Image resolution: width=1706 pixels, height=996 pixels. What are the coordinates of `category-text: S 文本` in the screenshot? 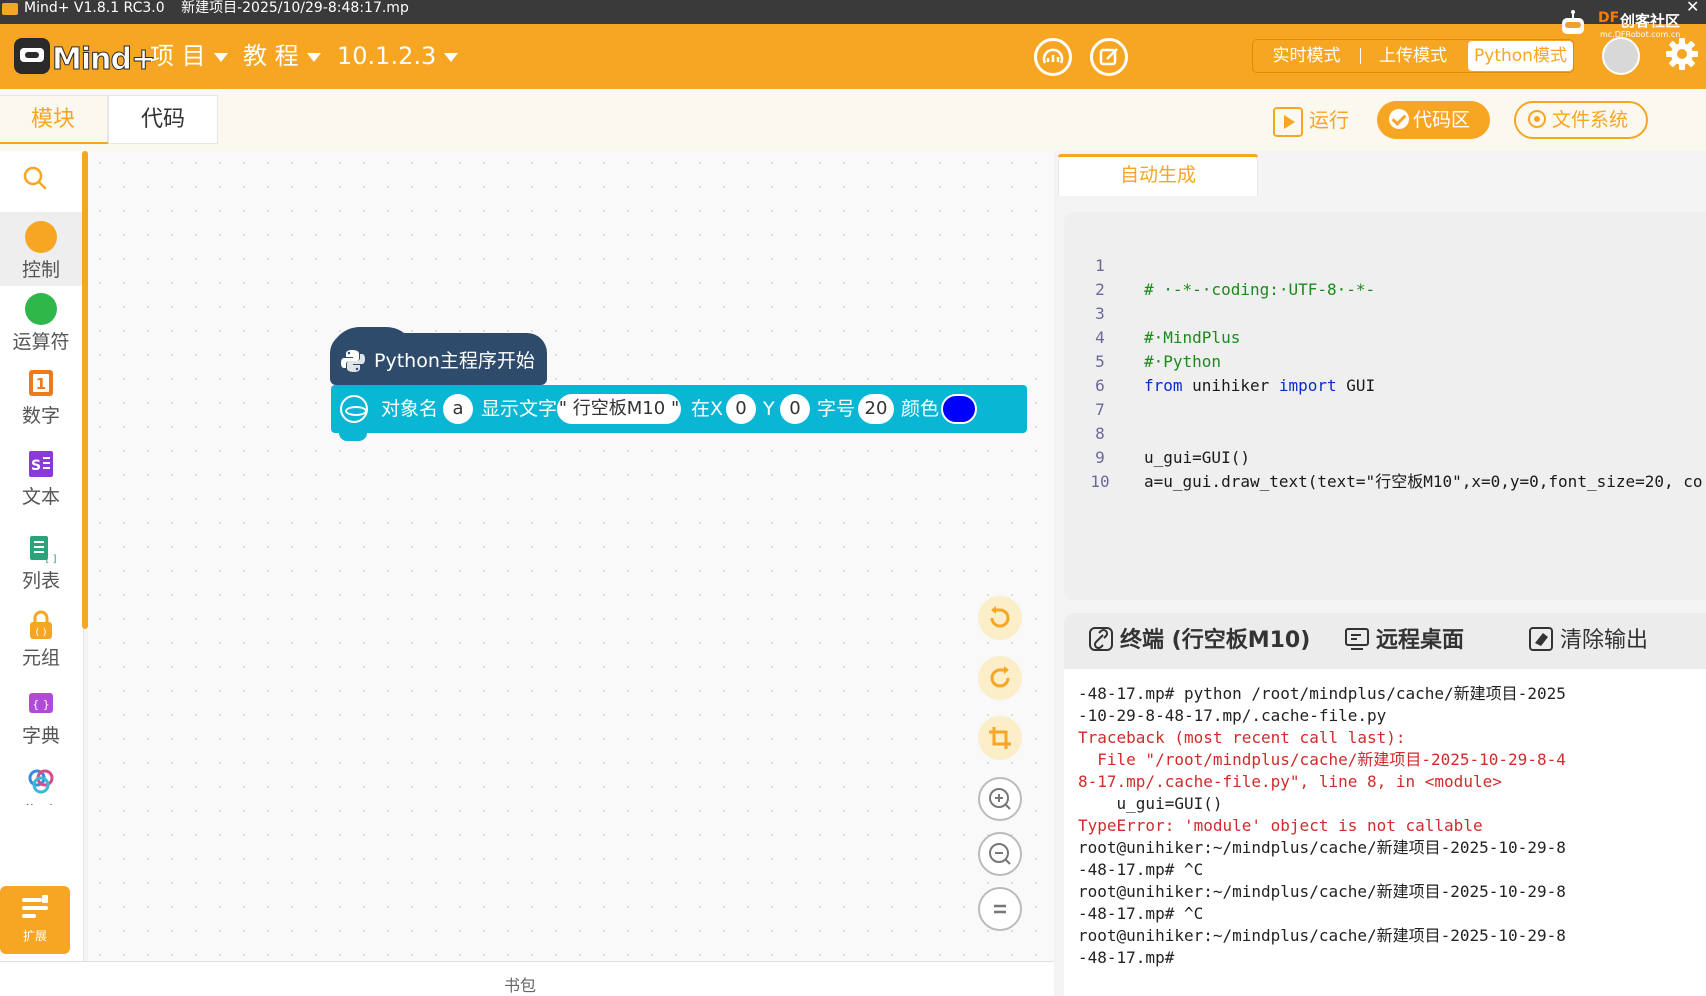 It's located at (41, 484).